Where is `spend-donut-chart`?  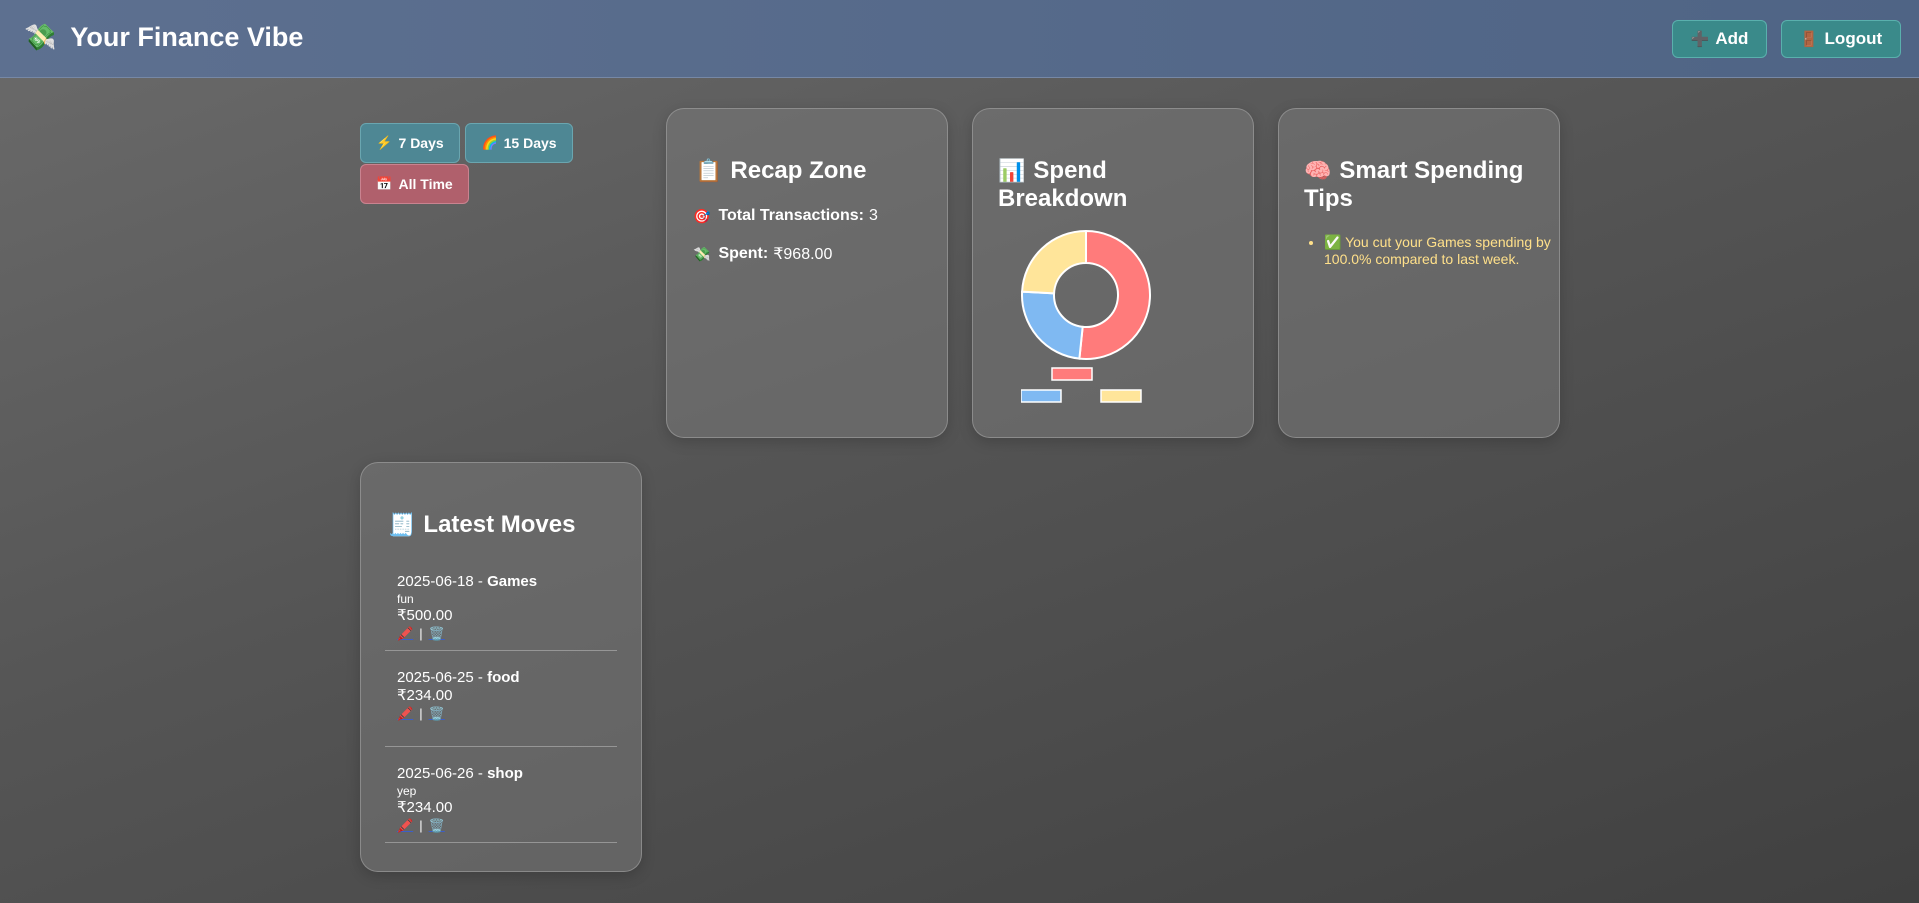
spend-donut-chart is located at coordinates (1110, 334).